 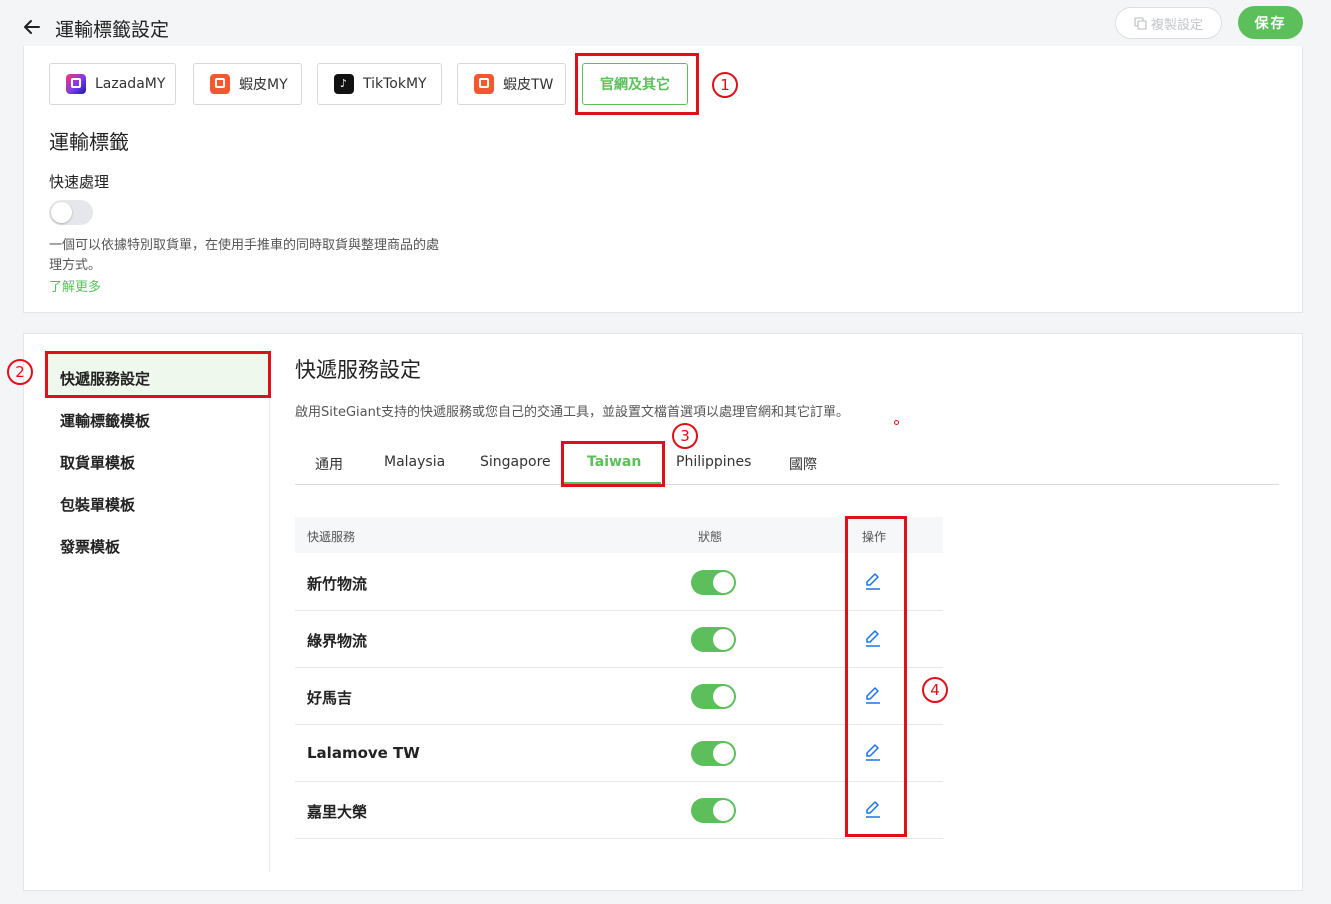 I want to click on courier-name: 好馬吉, so click(x=330, y=698).